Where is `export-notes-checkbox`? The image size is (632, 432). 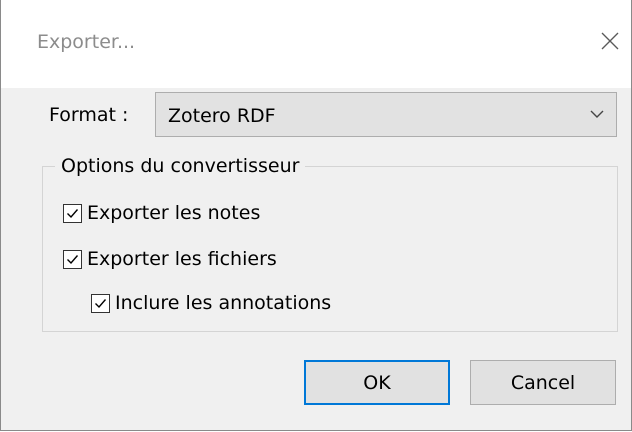 export-notes-checkbox is located at coordinates (72, 213).